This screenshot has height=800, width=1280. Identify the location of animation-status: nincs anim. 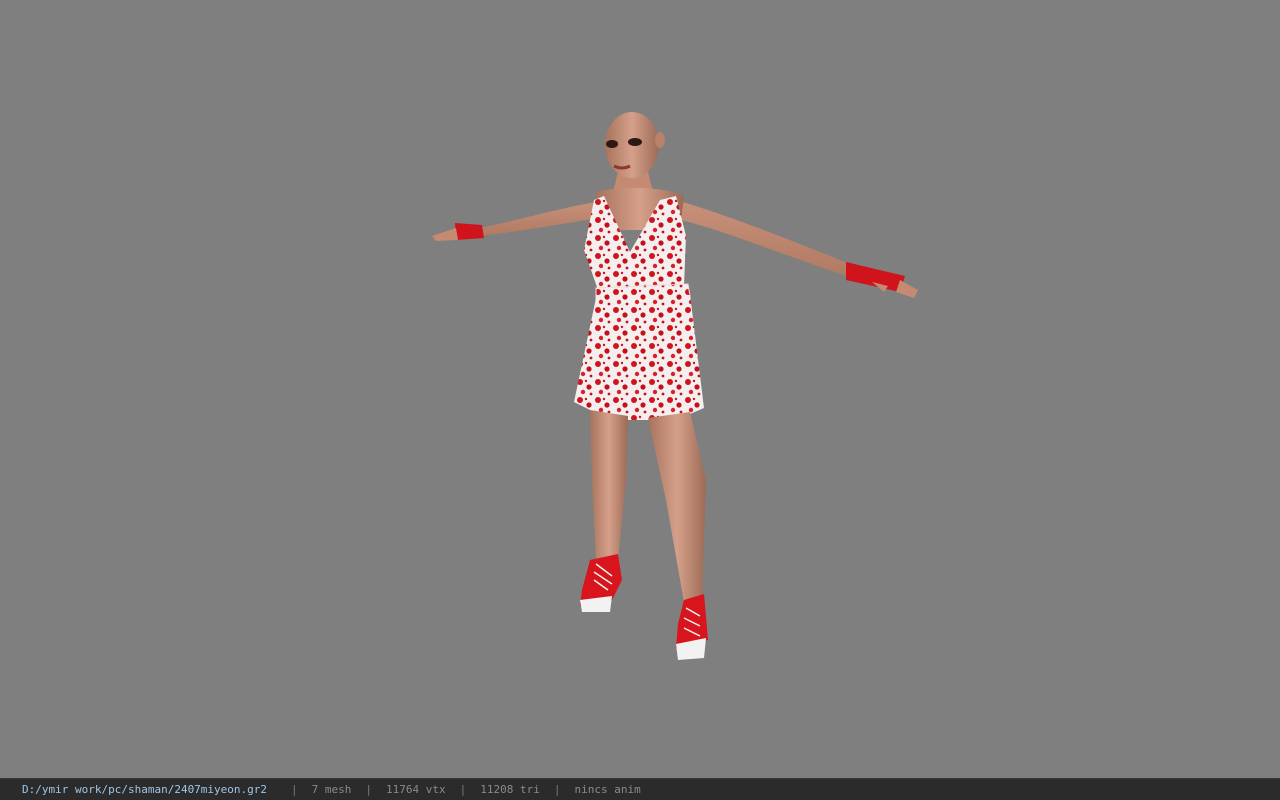
(607, 789).